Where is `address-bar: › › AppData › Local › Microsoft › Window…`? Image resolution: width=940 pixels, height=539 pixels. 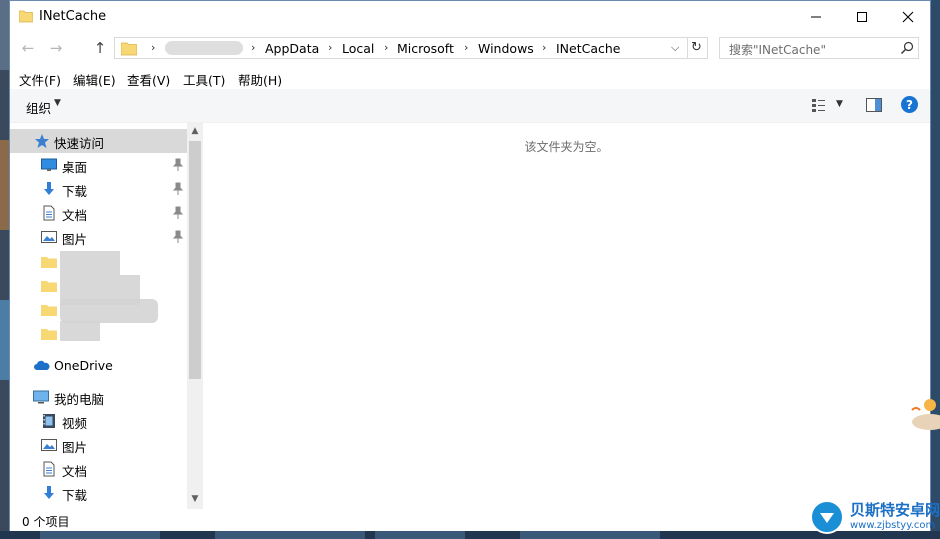 address-bar: › › AppData › Local › Microsoft › Window… is located at coordinates (411, 48).